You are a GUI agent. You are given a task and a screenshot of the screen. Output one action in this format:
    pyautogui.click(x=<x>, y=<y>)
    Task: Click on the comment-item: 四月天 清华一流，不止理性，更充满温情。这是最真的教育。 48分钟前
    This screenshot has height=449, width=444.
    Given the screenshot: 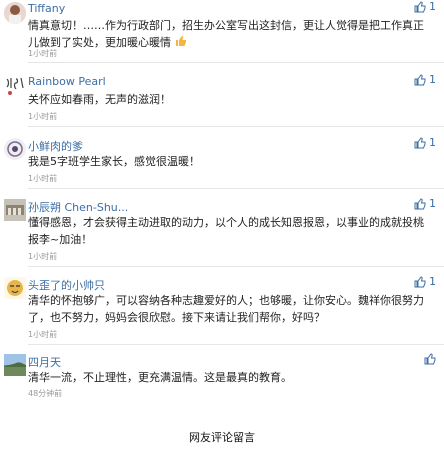 What is the action you would take?
    pyautogui.click(x=222, y=377)
    